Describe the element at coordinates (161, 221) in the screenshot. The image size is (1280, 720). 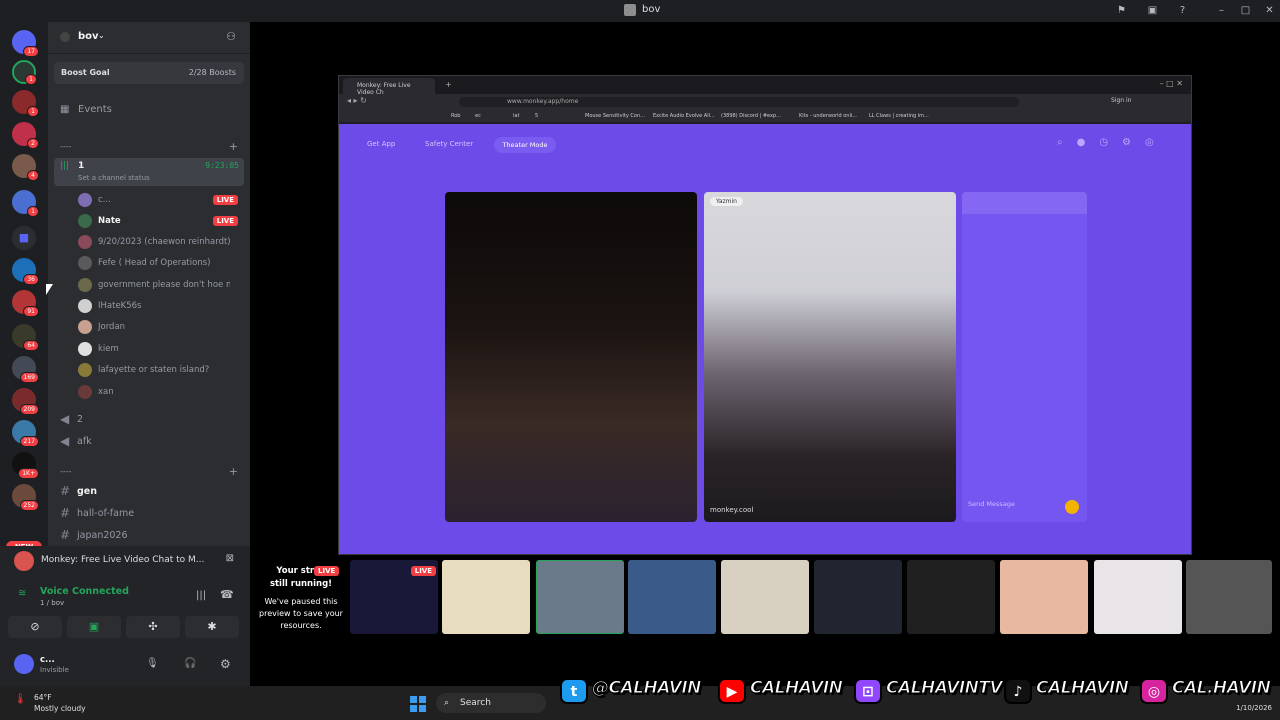
I see `voice-user: Nate LIVE` at that location.